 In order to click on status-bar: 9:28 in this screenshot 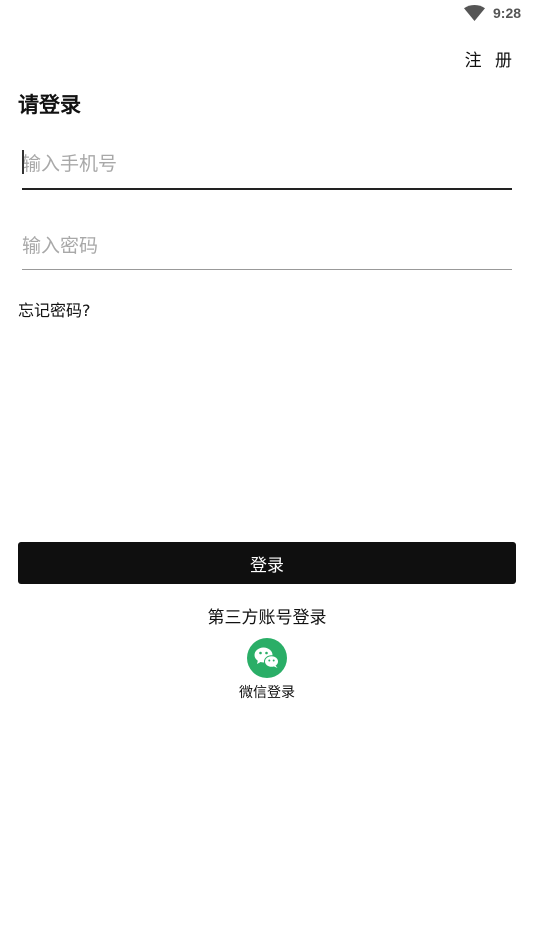, I will do `click(267, 14)`.